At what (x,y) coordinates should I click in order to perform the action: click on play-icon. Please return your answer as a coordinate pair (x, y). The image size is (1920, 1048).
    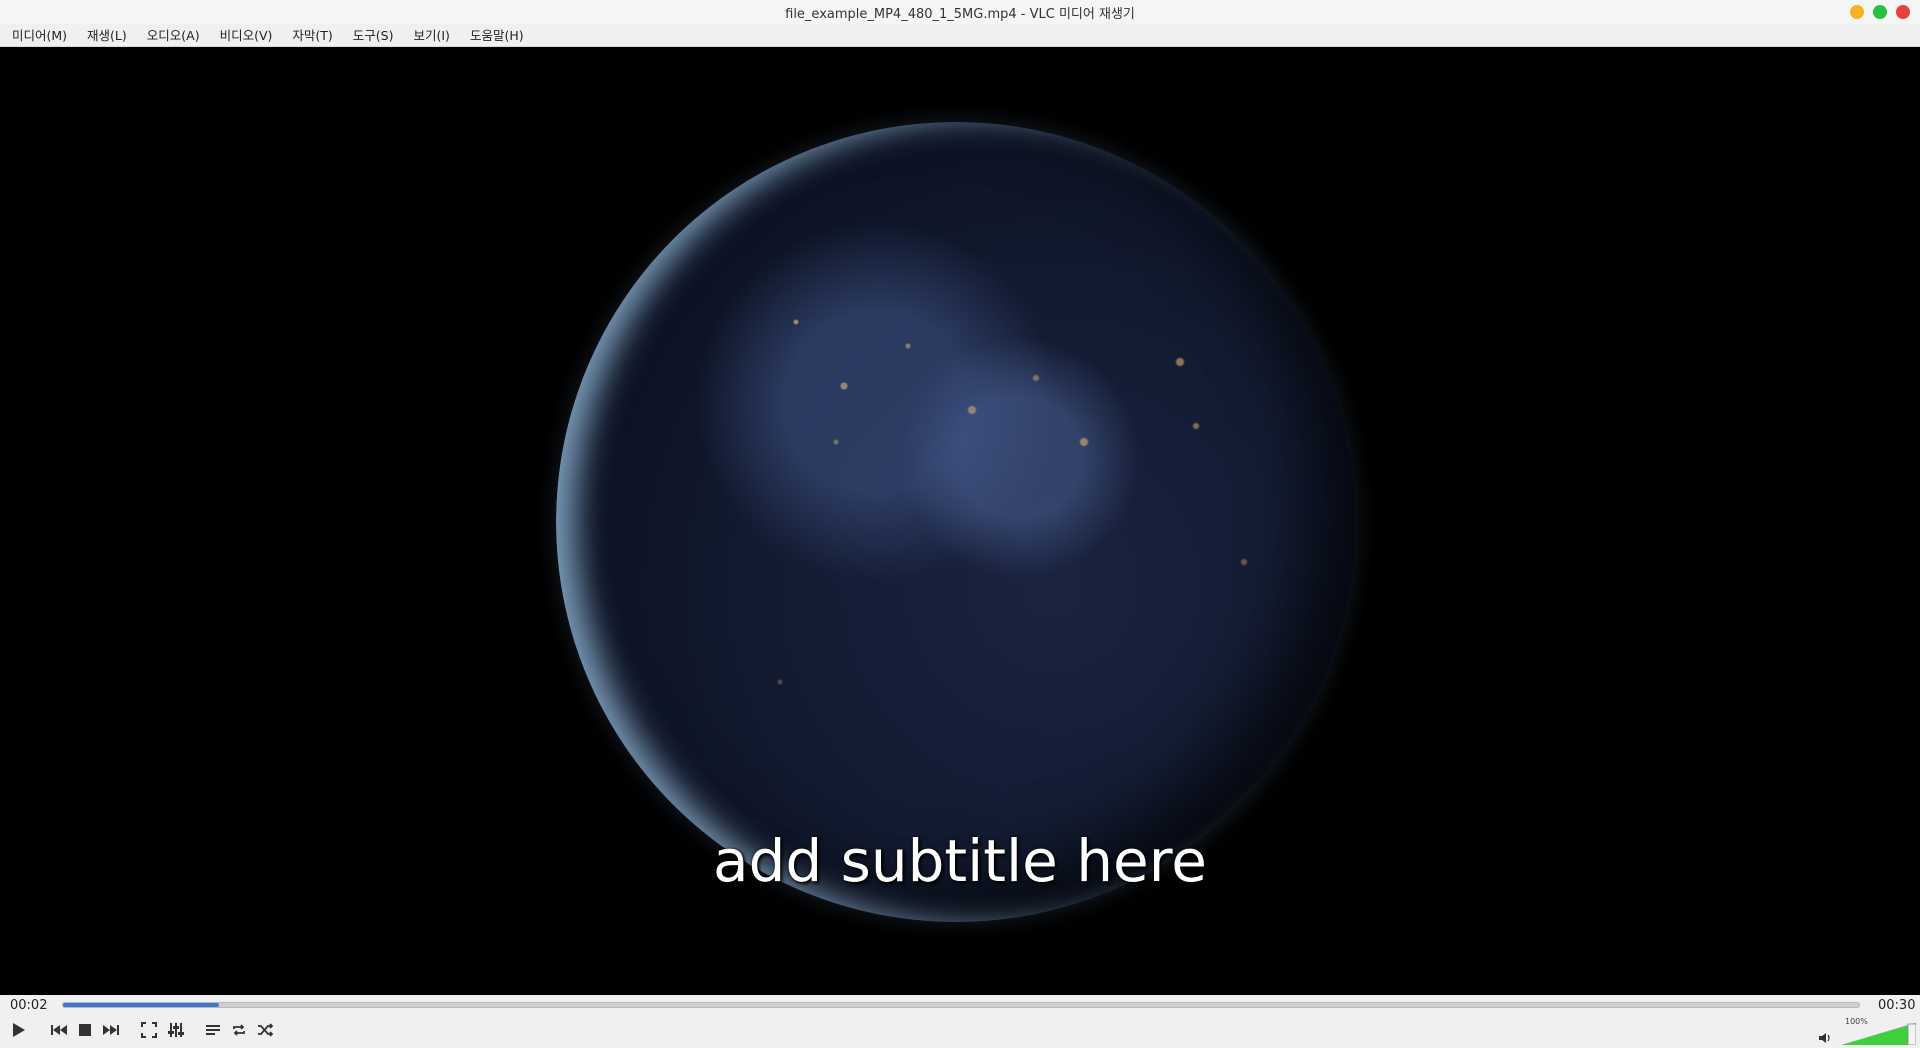
    Looking at the image, I should click on (18, 1030).